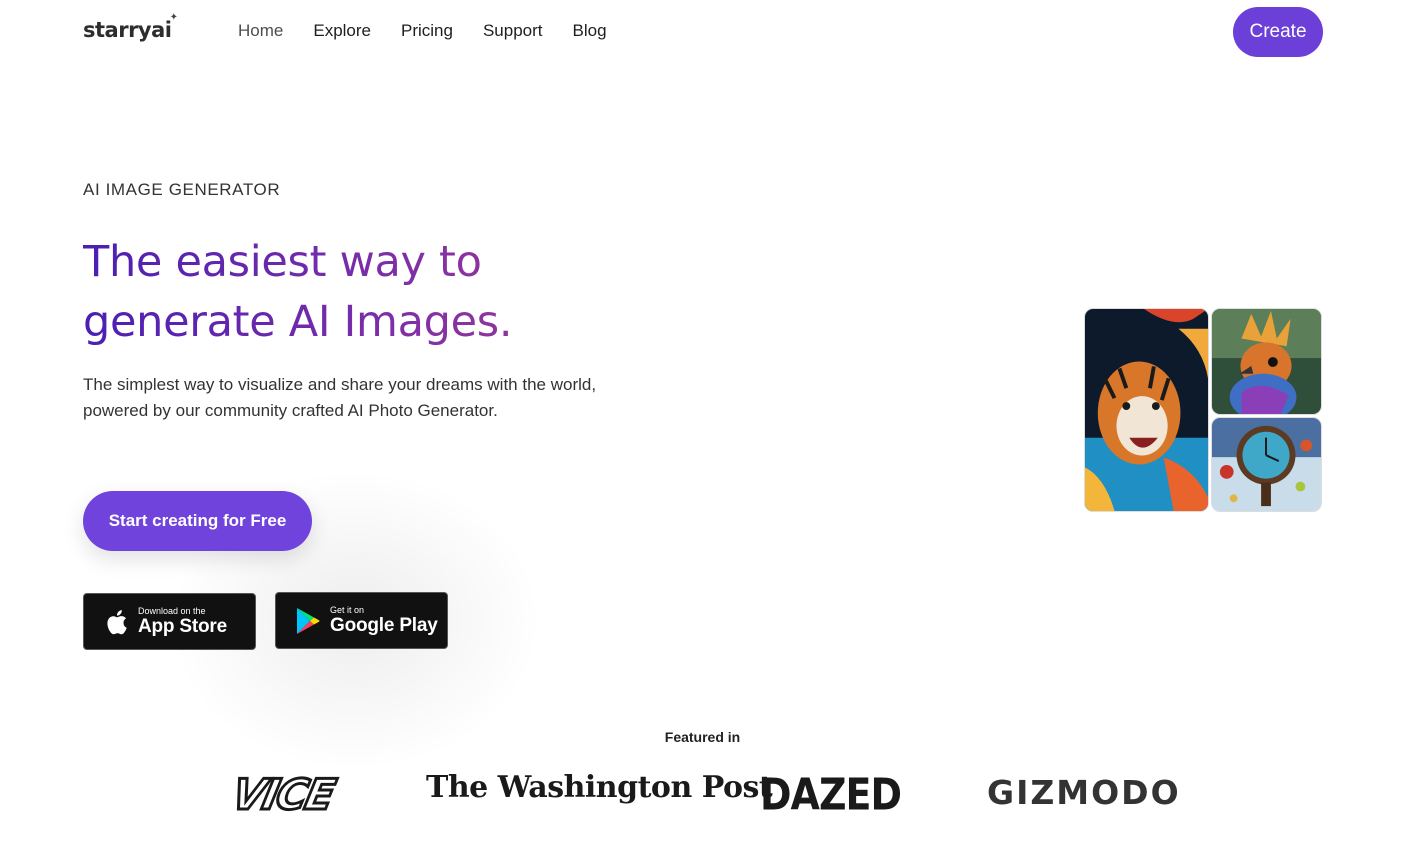 The image size is (1421, 845). I want to click on clock-image, so click(1266, 464).